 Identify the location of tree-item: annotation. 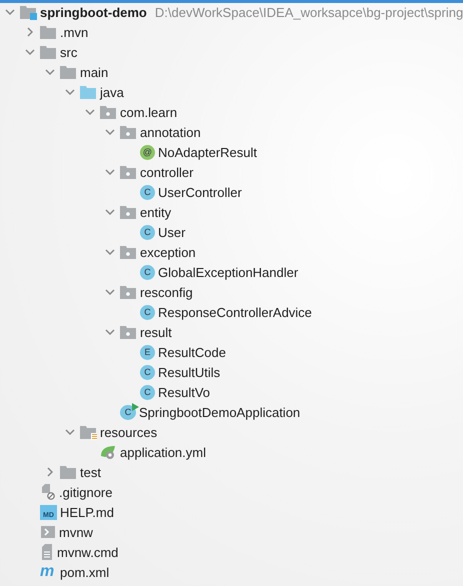
(170, 132).